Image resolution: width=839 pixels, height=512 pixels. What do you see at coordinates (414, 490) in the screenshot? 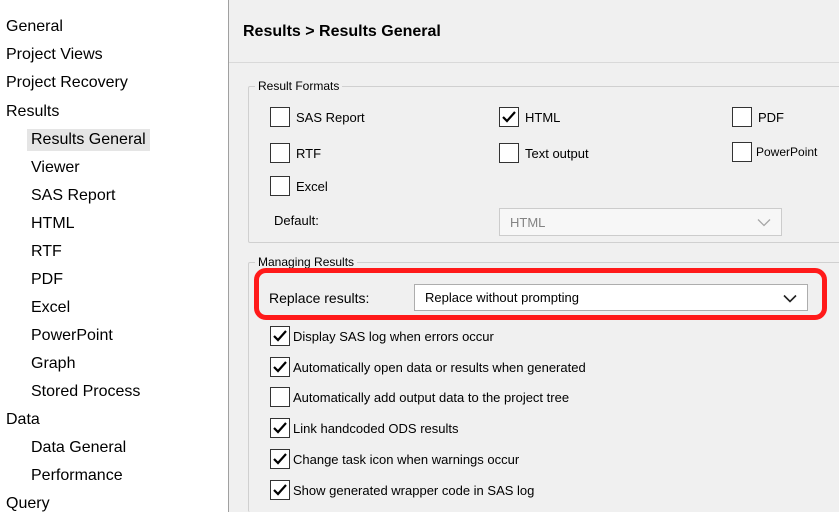
I see `show-wrapper-code-label: Show generated wrapper code in SAS log` at bounding box center [414, 490].